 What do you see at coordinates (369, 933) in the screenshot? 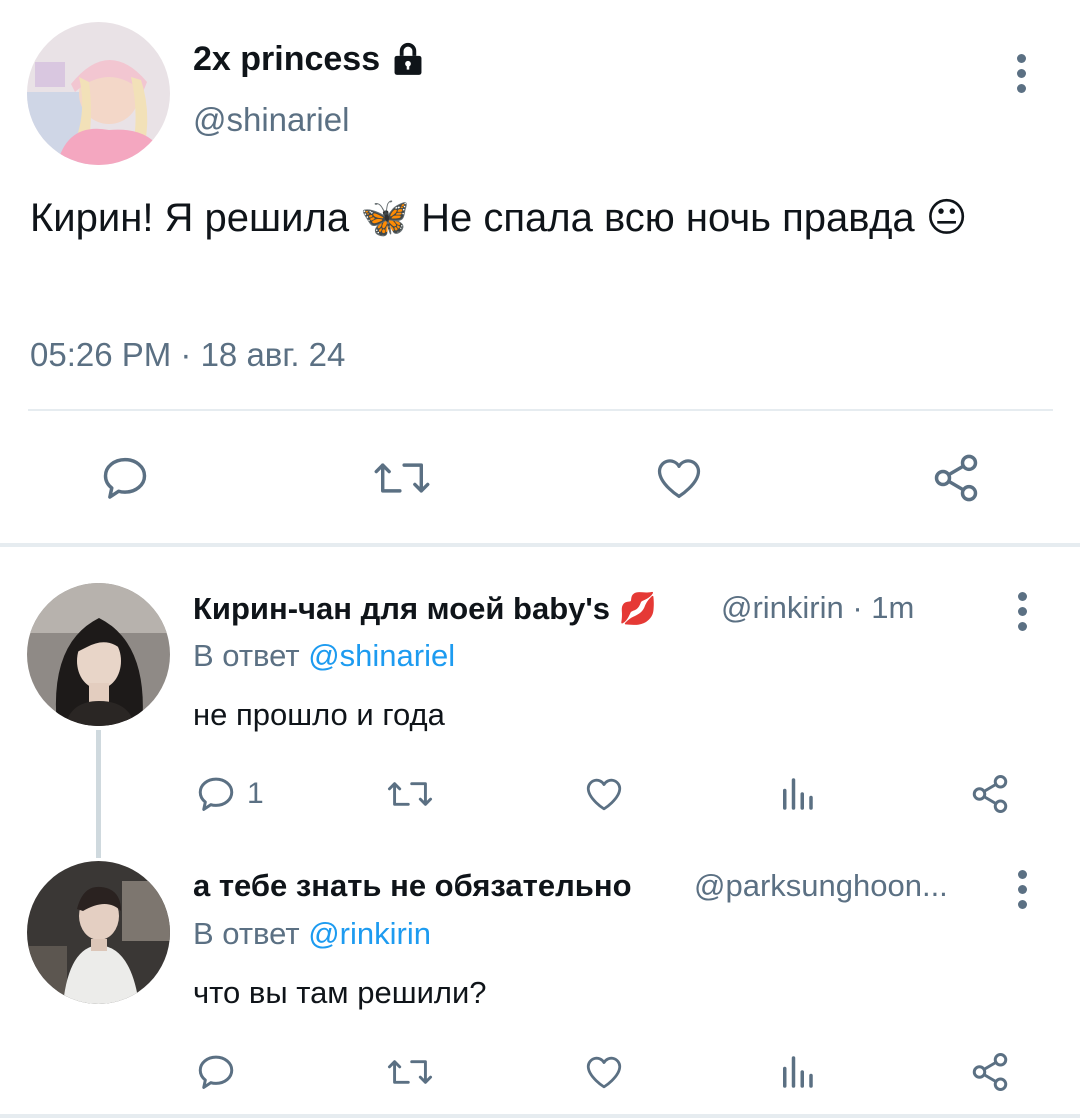
I see `mention-link: @rinkirin` at bounding box center [369, 933].